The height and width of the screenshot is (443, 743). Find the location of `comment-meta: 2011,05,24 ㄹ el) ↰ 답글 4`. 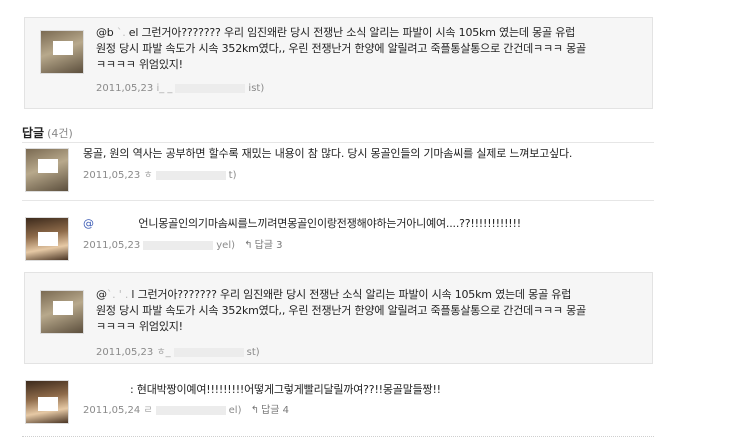

comment-meta: 2011,05,24 ㄹ el) ↰ 답글 4 is located at coordinates (186, 410).